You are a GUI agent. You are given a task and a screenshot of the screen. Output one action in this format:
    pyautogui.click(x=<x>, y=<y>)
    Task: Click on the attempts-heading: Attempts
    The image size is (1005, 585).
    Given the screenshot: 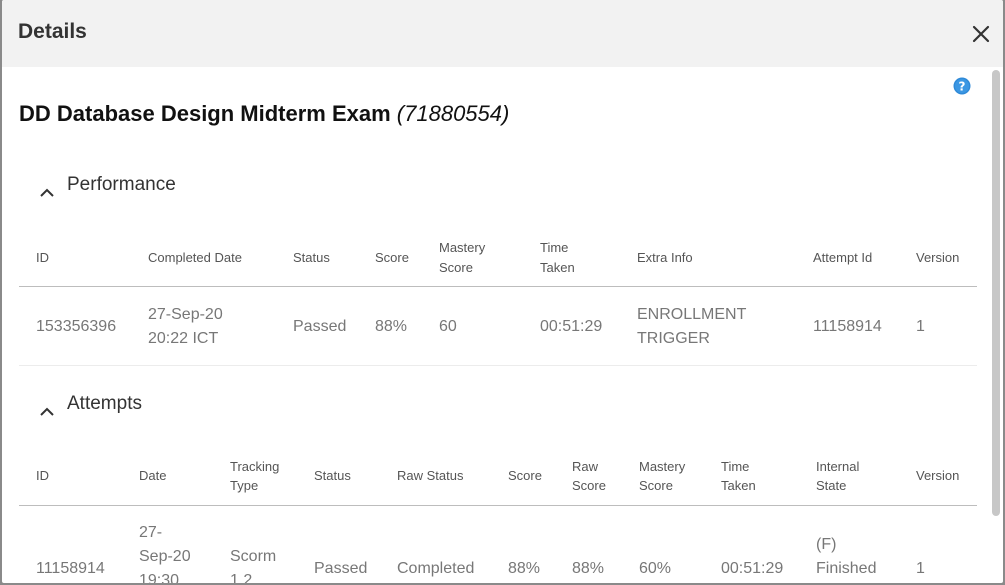 What is the action you would take?
    pyautogui.click(x=104, y=403)
    